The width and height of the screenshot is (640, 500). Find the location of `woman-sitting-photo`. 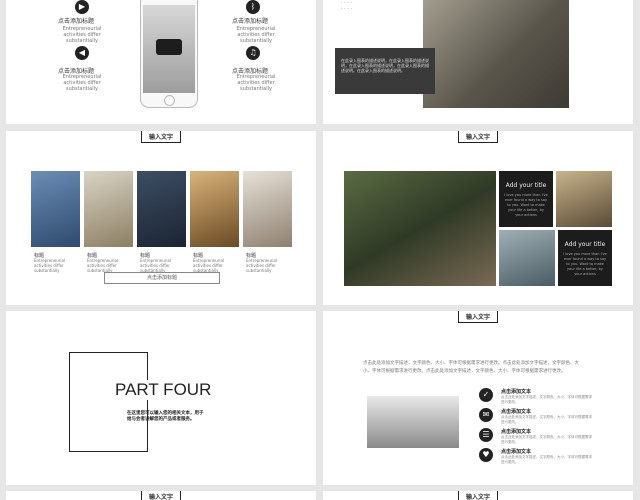

woman-sitting-photo is located at coordinates (496, 54).